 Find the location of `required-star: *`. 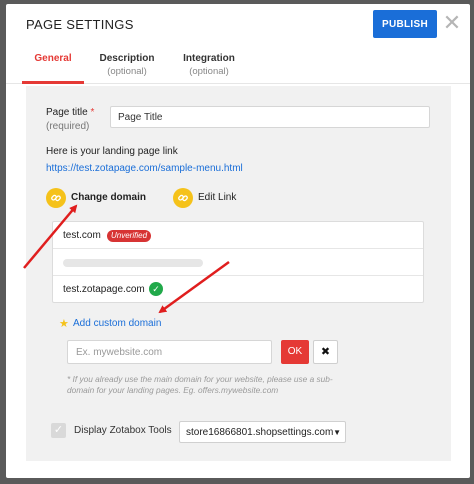

required-star: * is located at coordinates (92, 112).